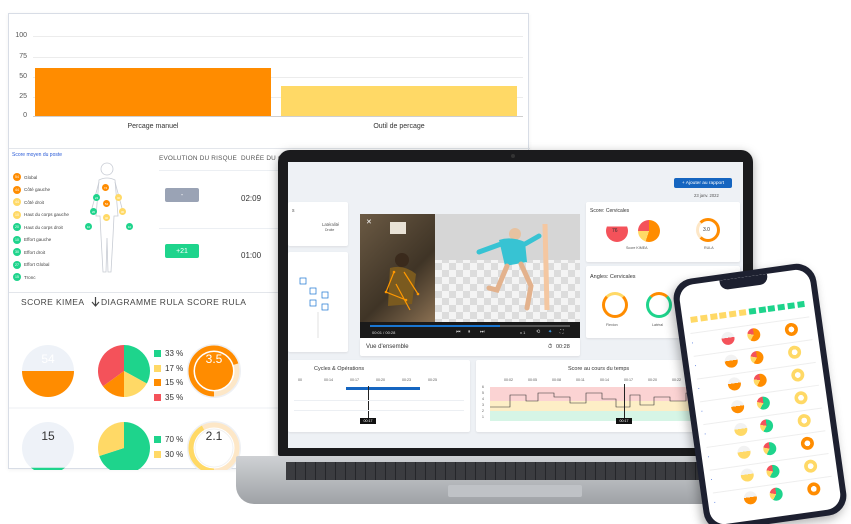  What do you see at coordinates (38, 227) in the screenshot?
I see `legend-item: 20 Haut du corps droit` at bounding box center [38, 227].